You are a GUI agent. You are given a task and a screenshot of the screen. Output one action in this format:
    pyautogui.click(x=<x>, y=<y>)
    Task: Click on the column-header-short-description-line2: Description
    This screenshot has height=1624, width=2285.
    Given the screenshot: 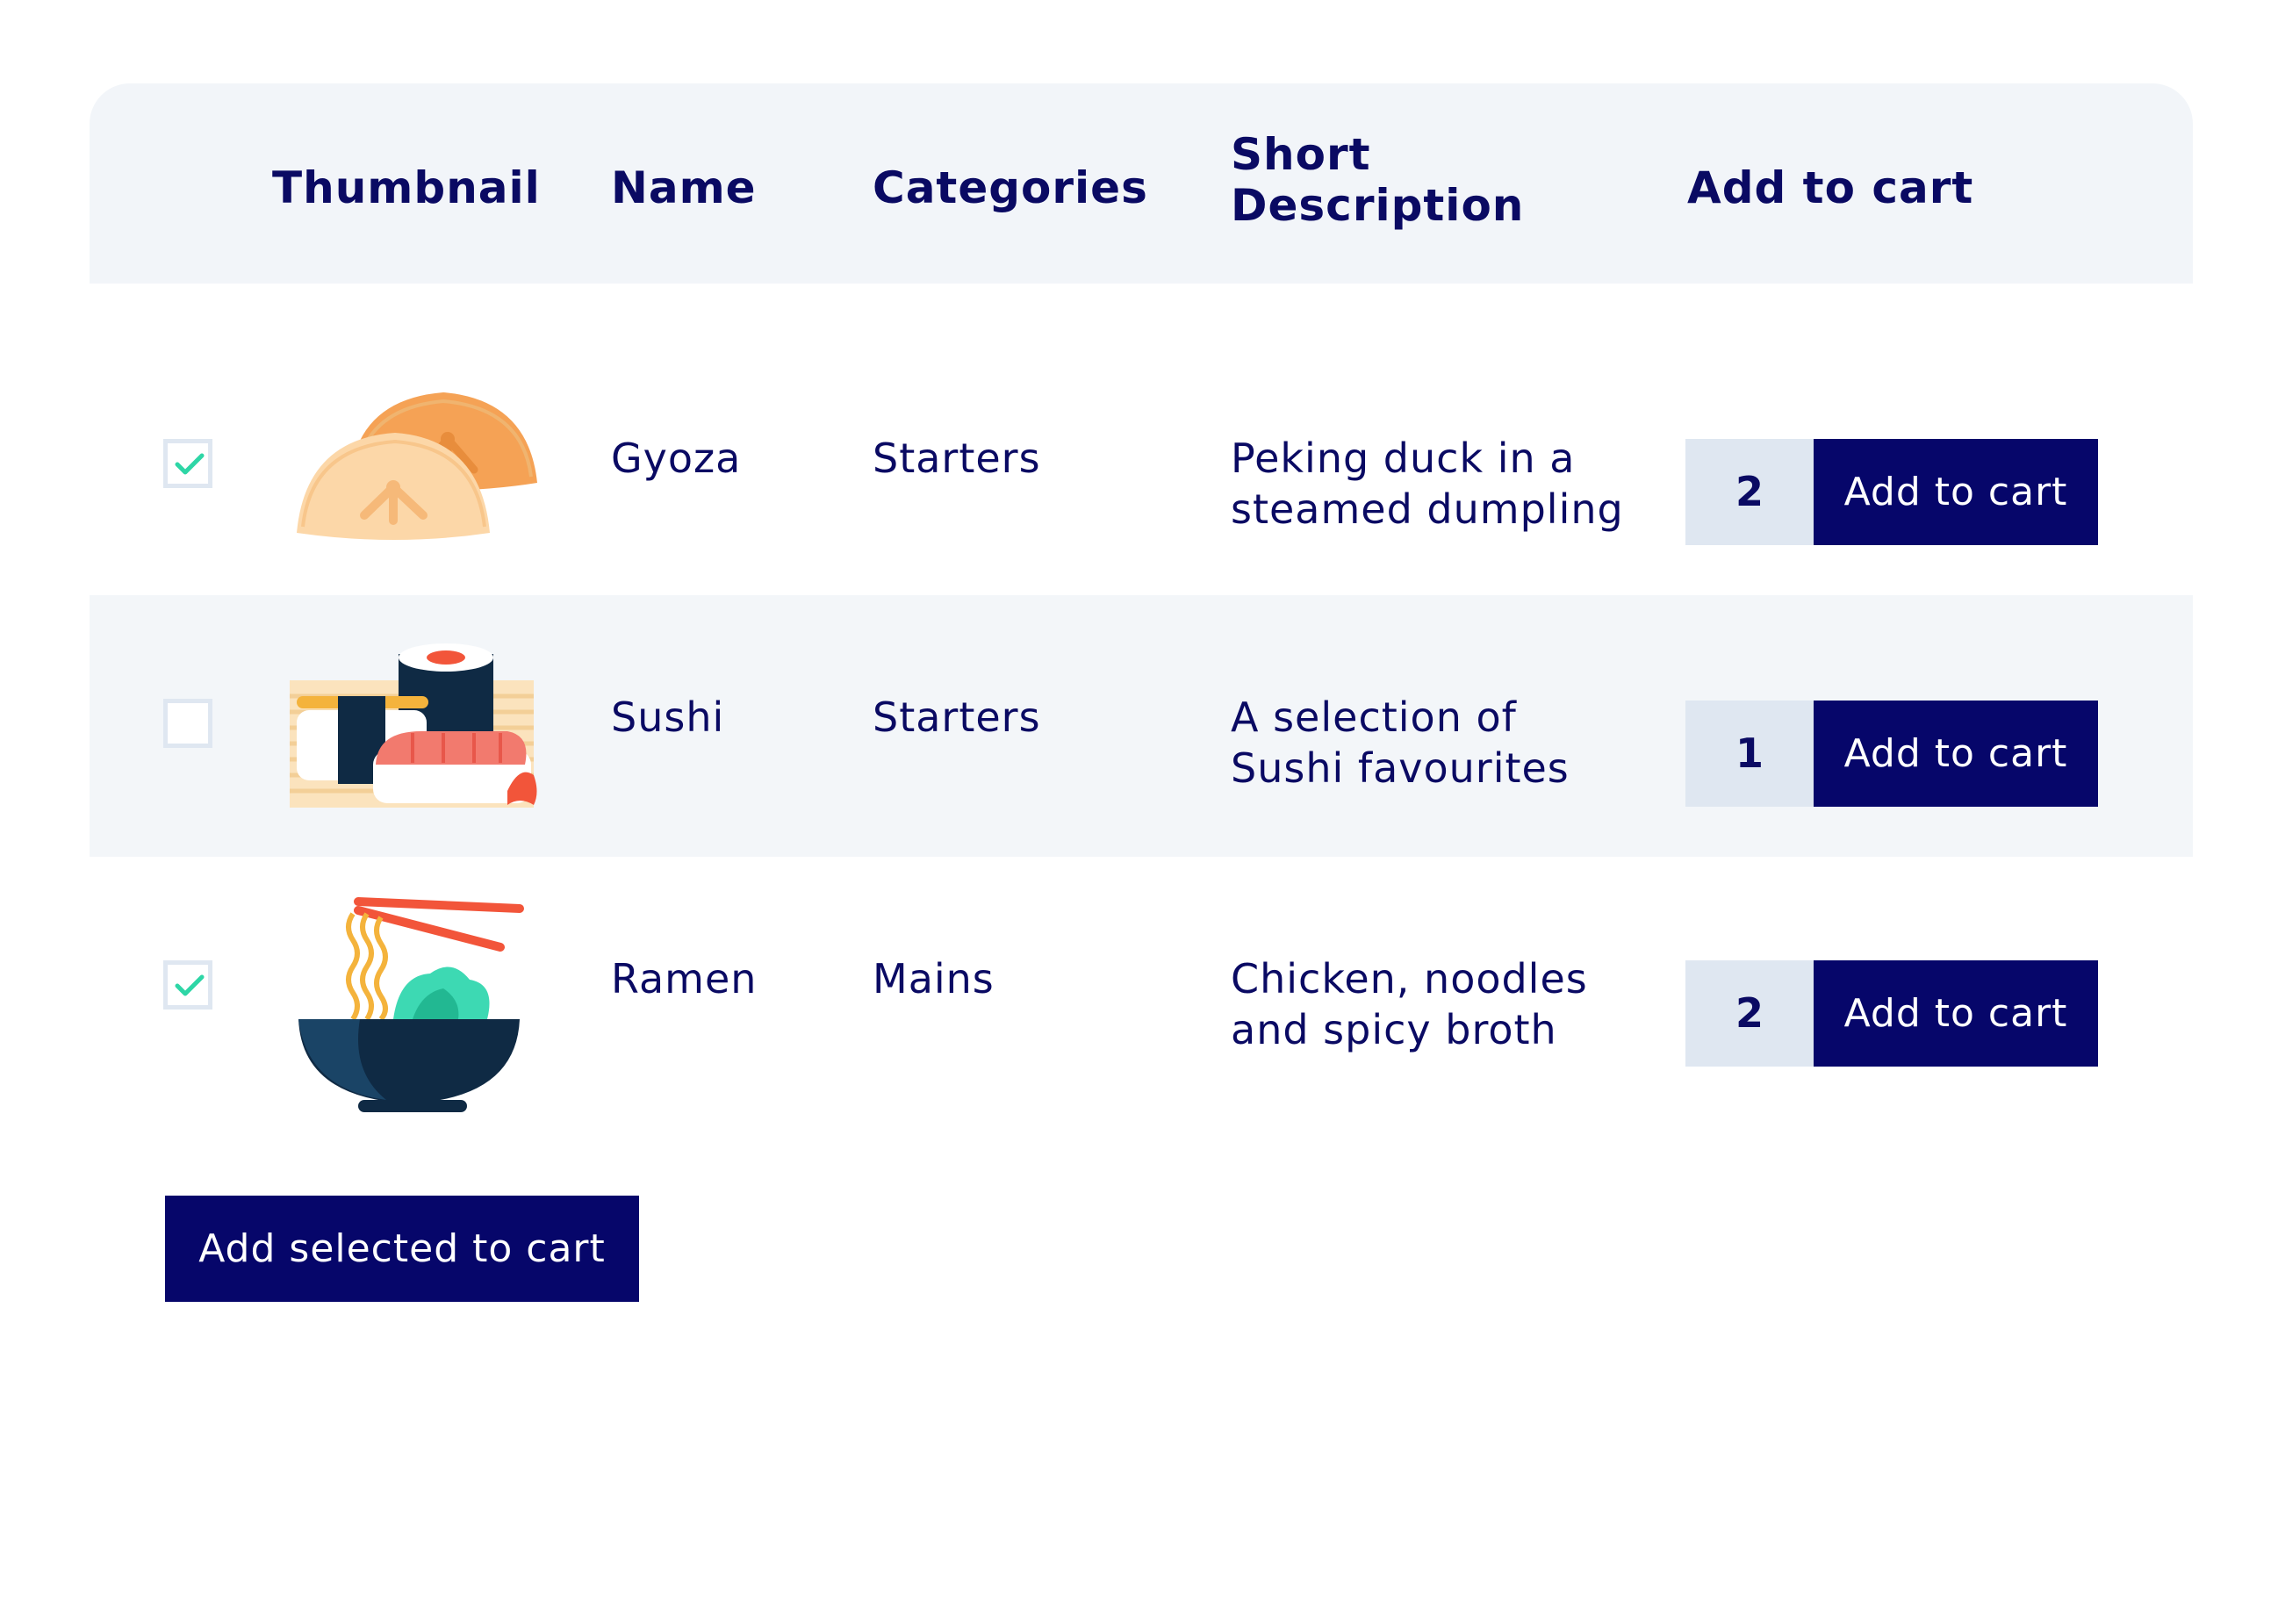 What is the action you would take?
    pyautogui.click(x=1378, y=206)
    